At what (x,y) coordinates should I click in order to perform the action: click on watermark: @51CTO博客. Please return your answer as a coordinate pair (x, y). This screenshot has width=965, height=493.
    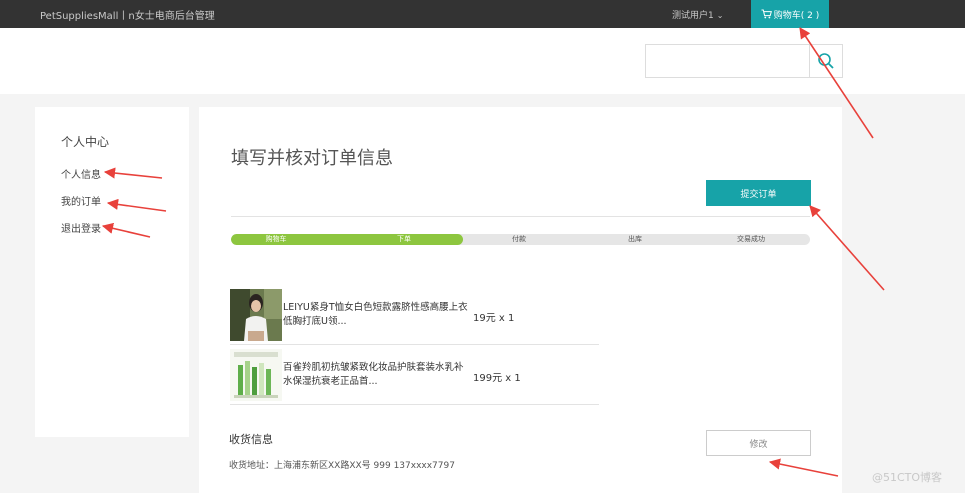
    Looking at the image, I should click on (907, 477).